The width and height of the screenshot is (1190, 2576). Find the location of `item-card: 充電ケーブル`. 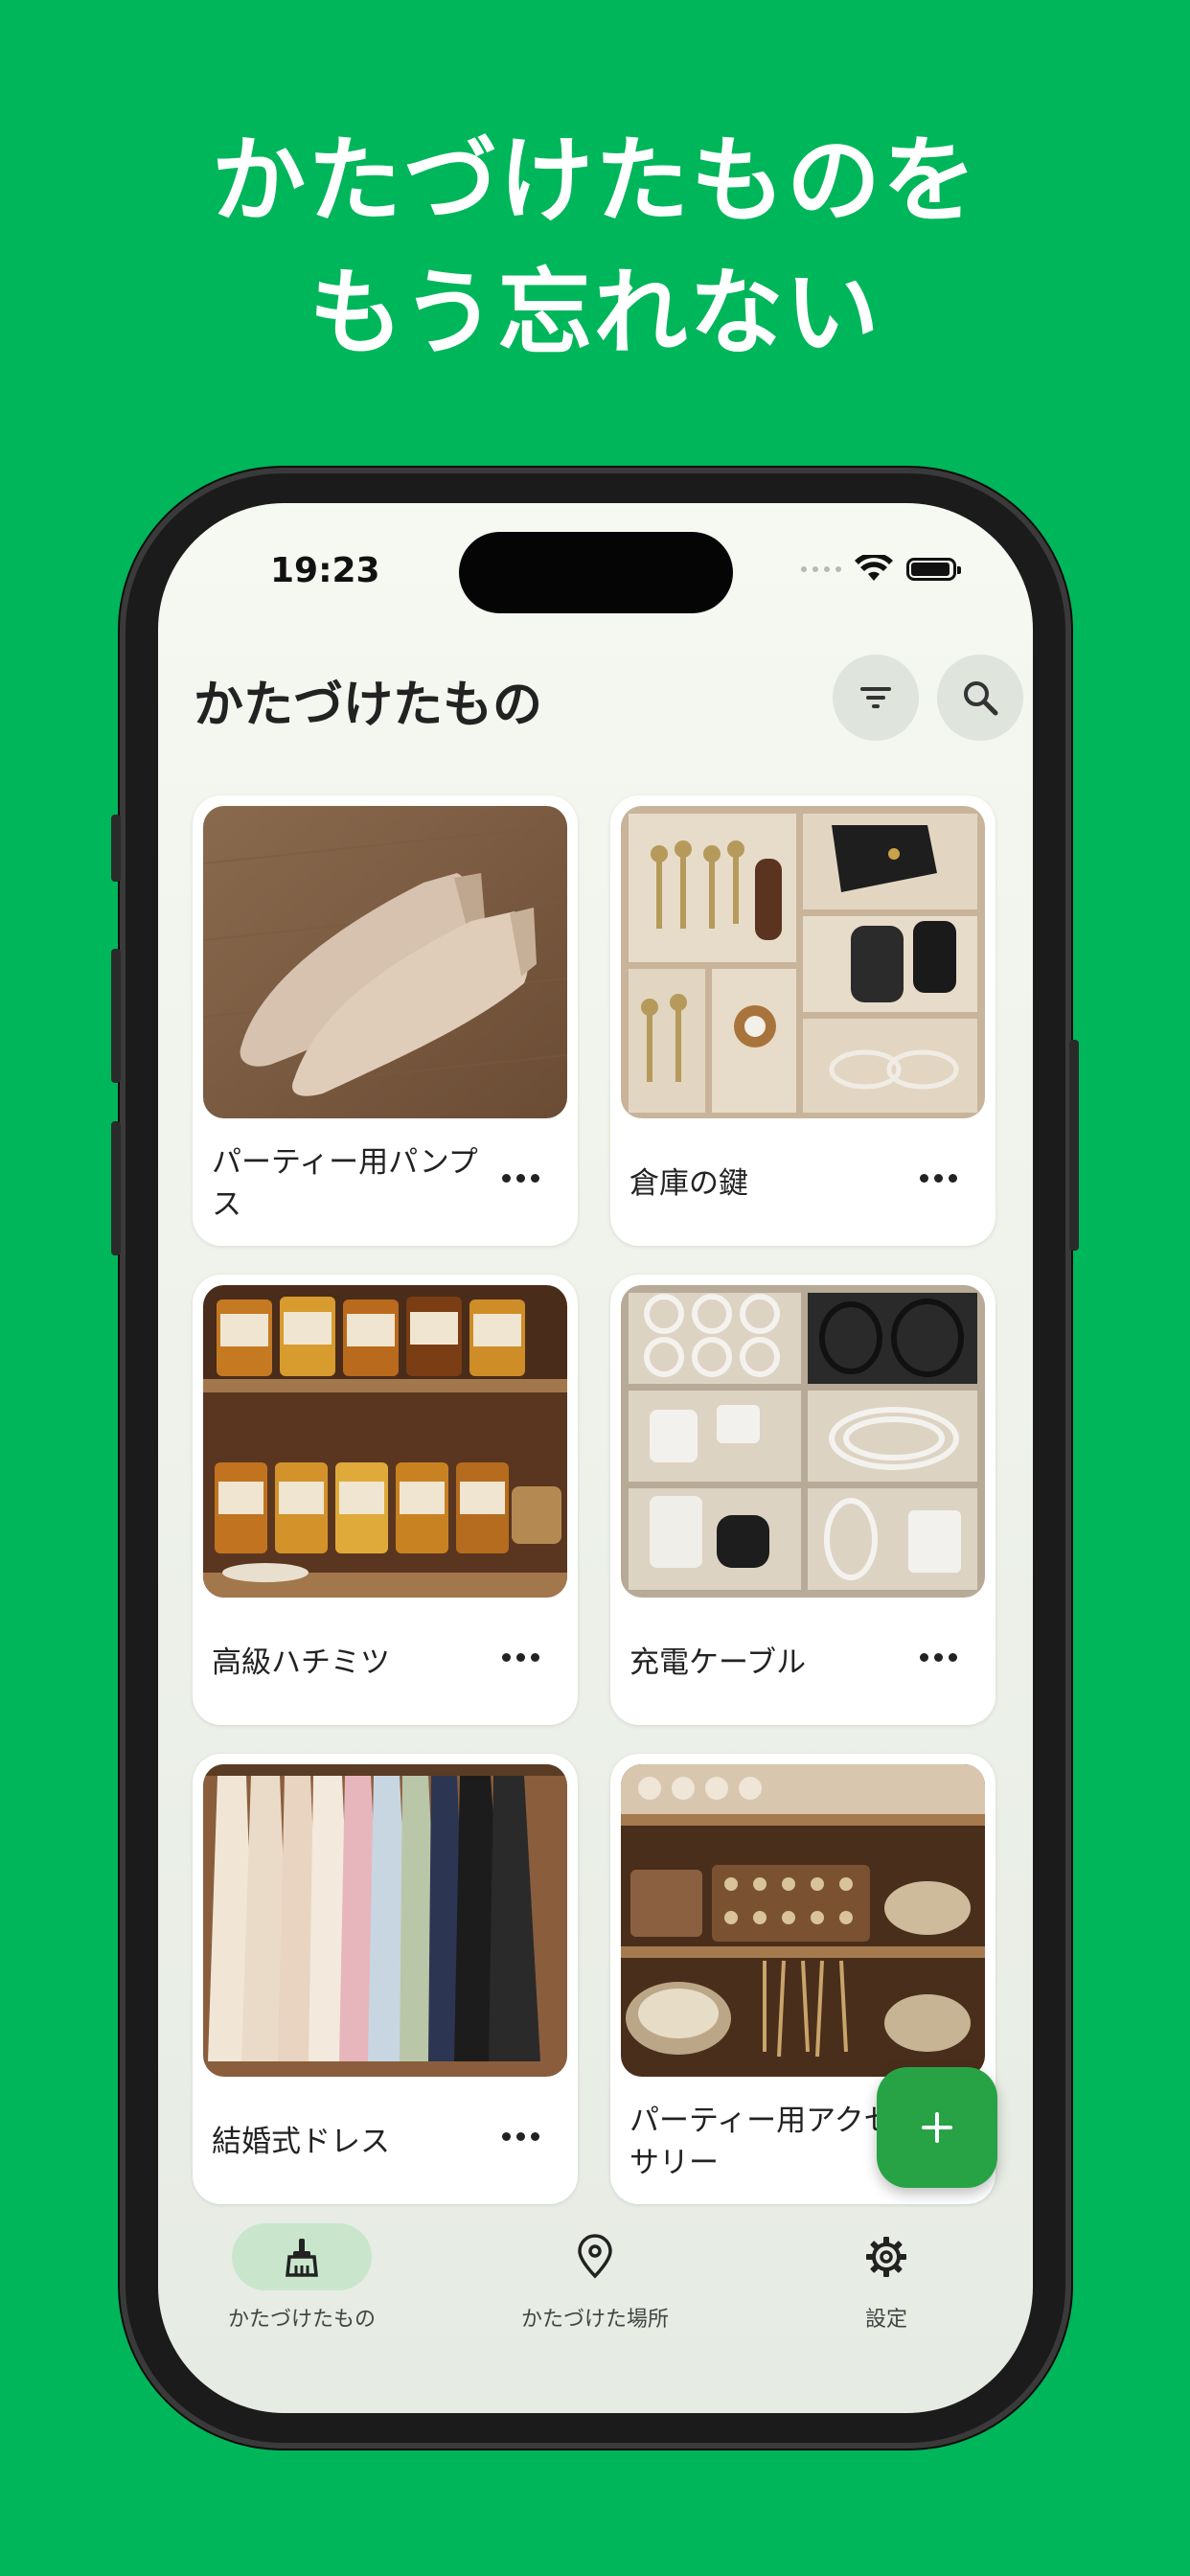

item-card: 充電ケーブル is located at coordinates (803, 1500).